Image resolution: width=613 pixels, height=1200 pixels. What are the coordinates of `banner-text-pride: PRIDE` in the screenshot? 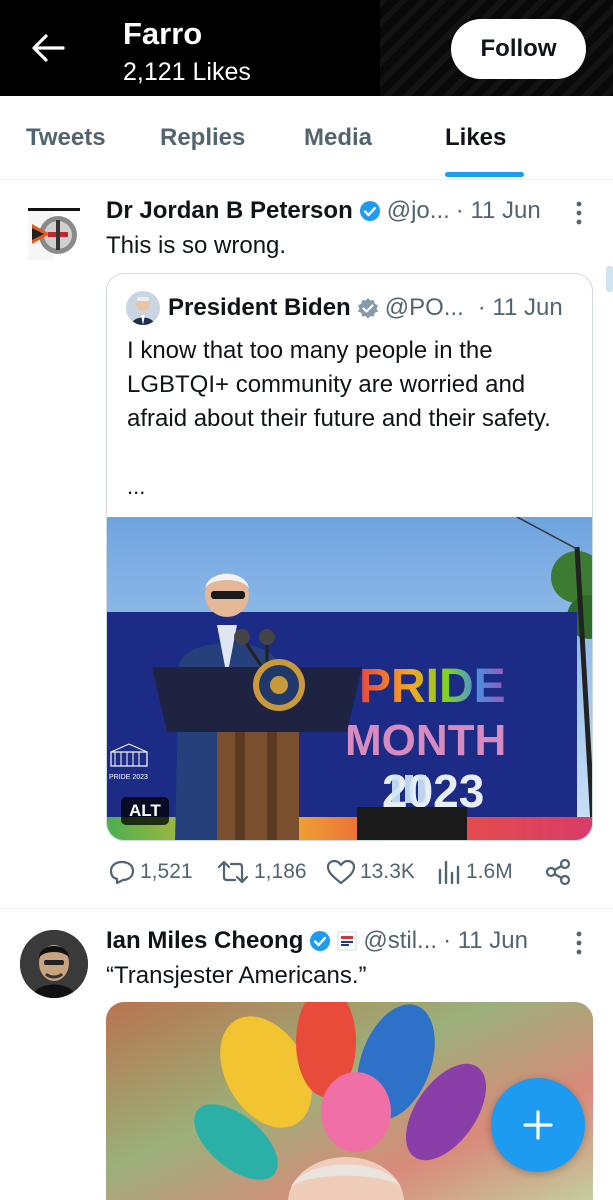 It's located at (432, 686).